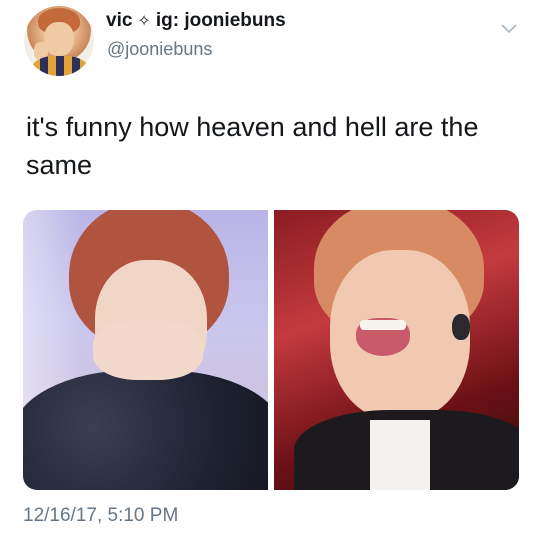 The image size is (540, 540). Describe the element at coordinates (400, 455) in the screenshot. I see `person-collar` at that location.